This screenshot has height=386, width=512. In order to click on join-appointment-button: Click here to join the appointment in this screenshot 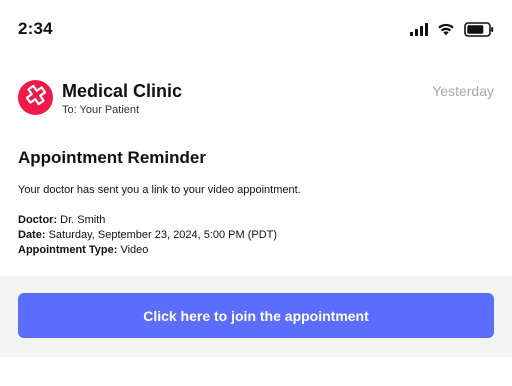, I will do `click(256, 315)`.